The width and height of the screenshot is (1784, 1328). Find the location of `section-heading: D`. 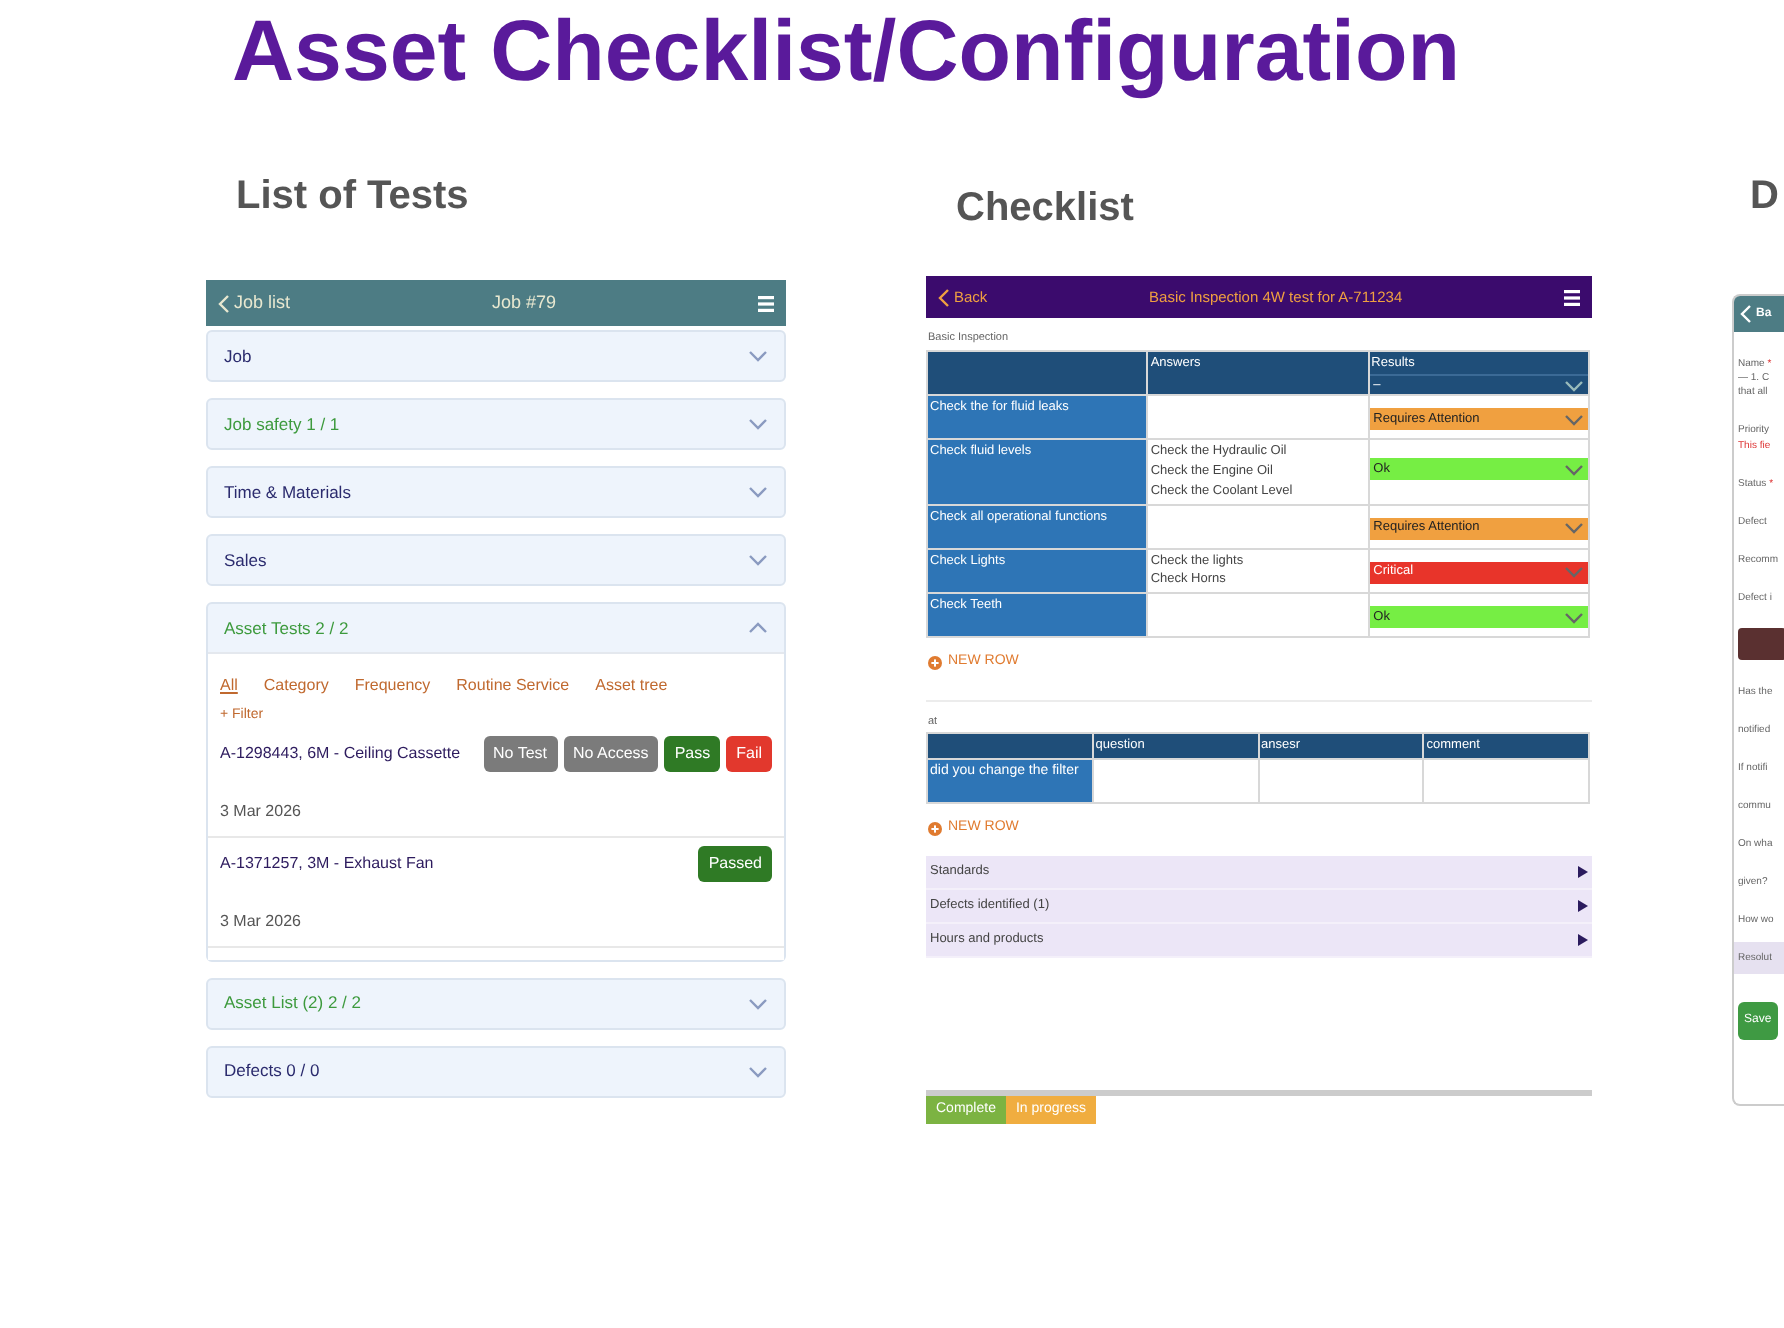

section-heading: D is located at coordinates (1763, 196).